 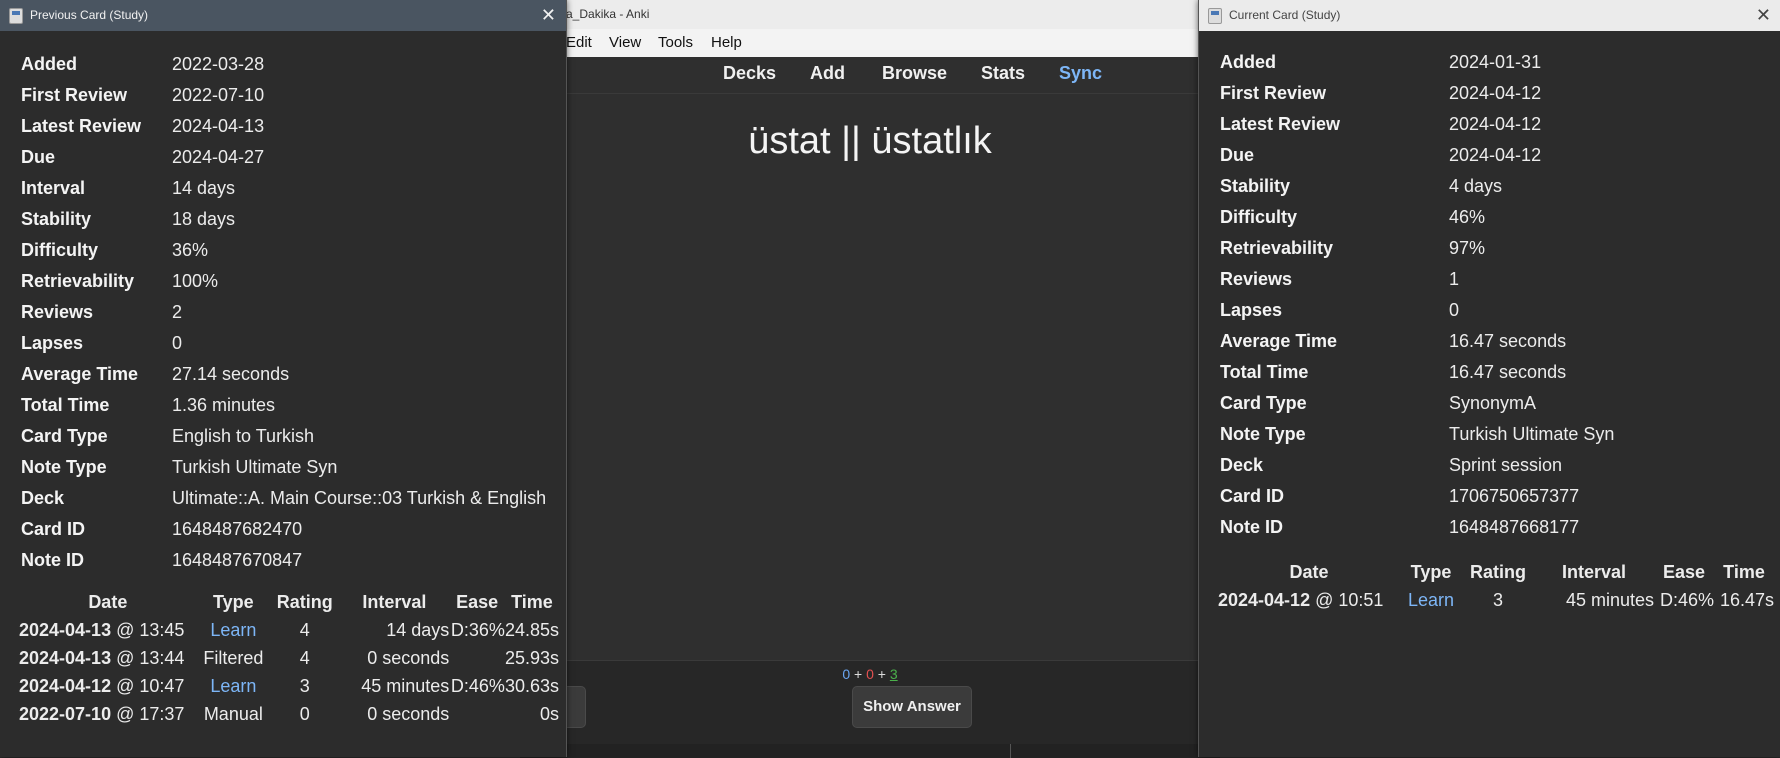 I want to click on review-date-cell: 2024-04-12 @ 10:51, so click(x=1309, y=600).